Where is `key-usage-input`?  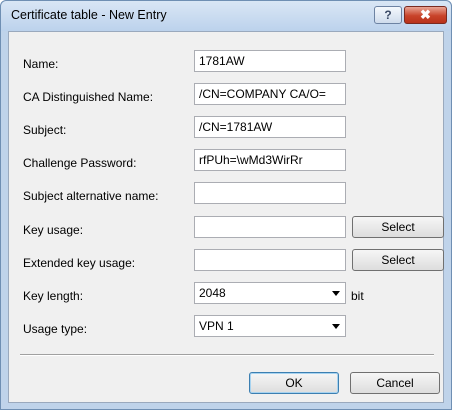
key-usage-input is located at coordinates (270, 227).